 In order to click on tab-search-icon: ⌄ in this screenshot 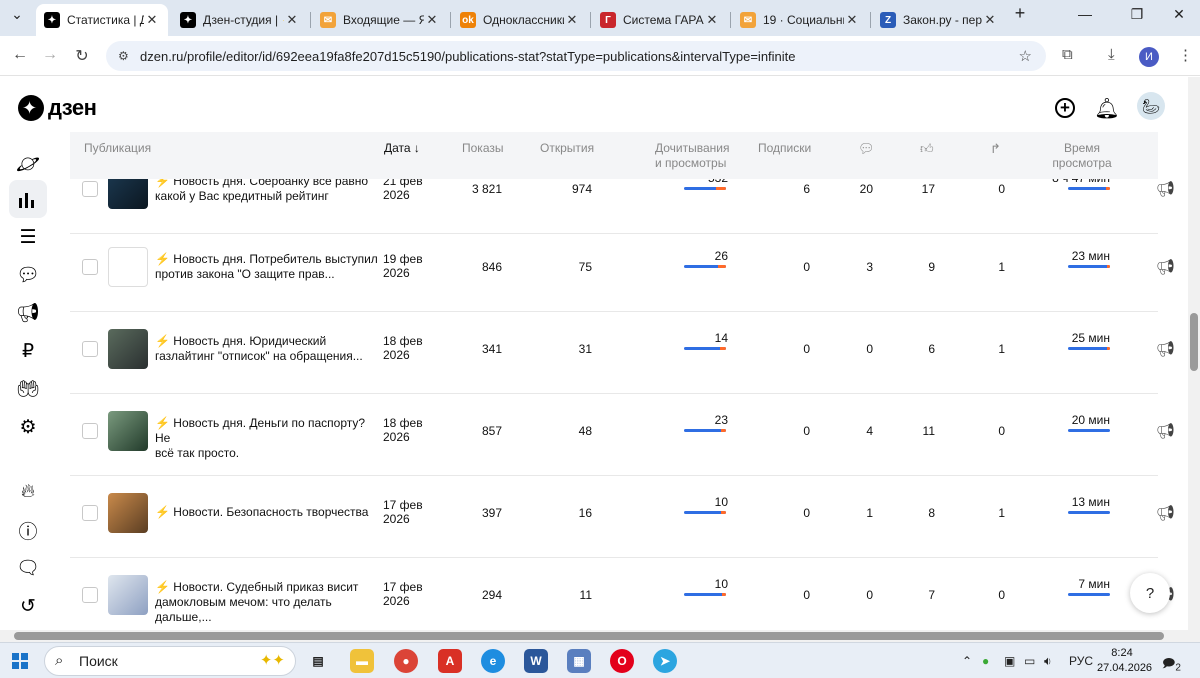, I will do `click(17, 14)`.